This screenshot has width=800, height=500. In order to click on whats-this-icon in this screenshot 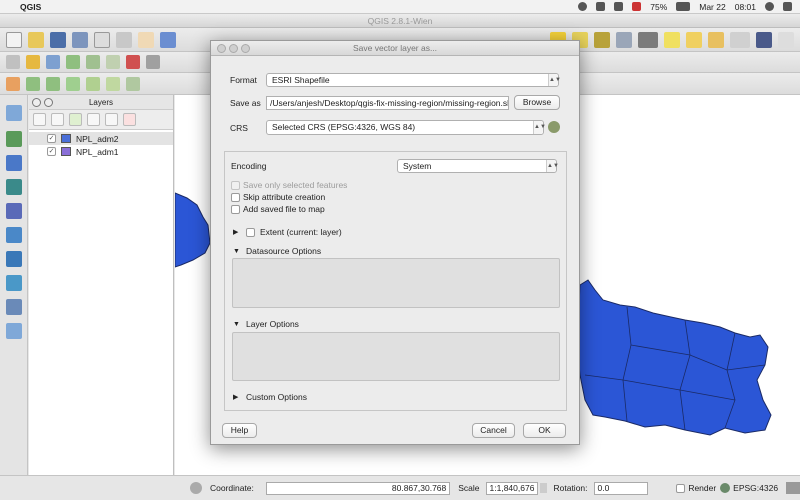, I will do `click(786, 39)`.